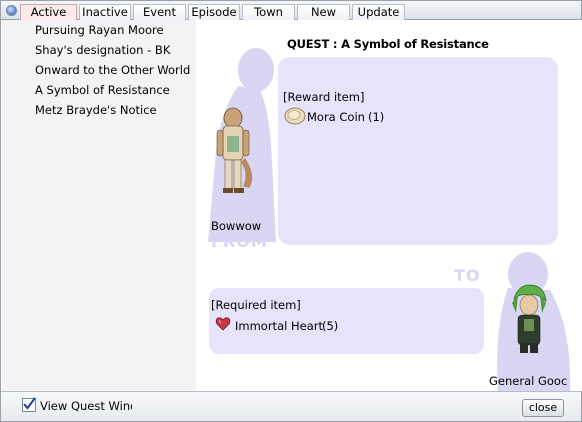 The width and height of the screenshot is (582, 422). Describe the element at coordinates (467, 275) in the screenshot. I see `to-ghost-text: TO` at that location.